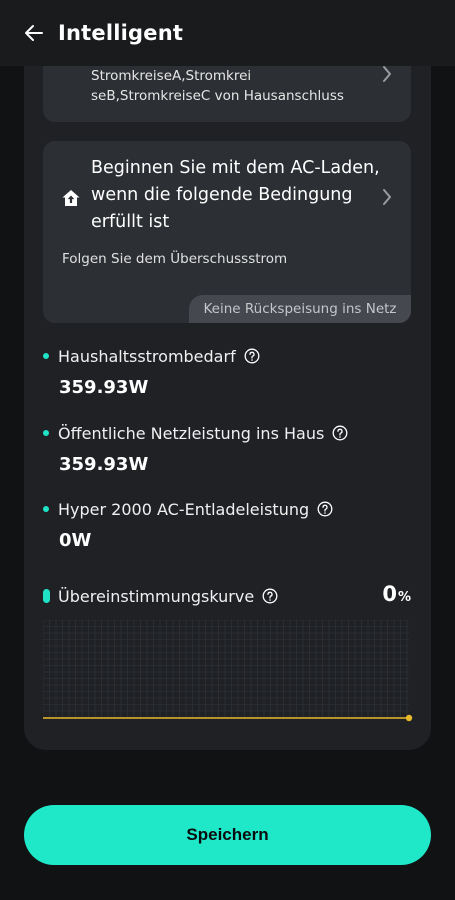 Image resolution: width=455 pixels, height=900 pixels. What do you see at coordinates (389, 594) in the screenshot?
I see `match-percentage-value: 0` at bounding box center [389, 594].